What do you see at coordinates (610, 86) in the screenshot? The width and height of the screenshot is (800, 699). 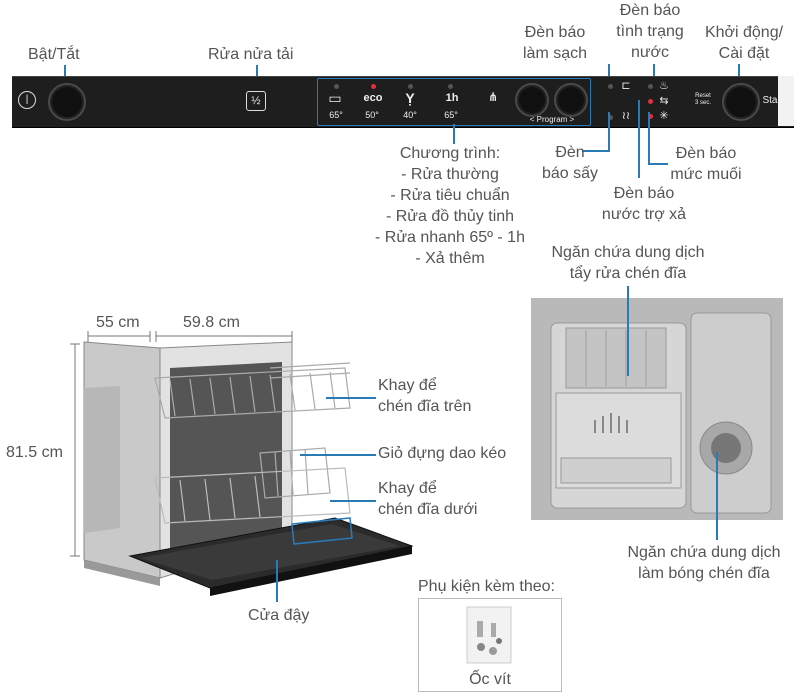 I see `cleaning-led` at bounding box center [610, 86].